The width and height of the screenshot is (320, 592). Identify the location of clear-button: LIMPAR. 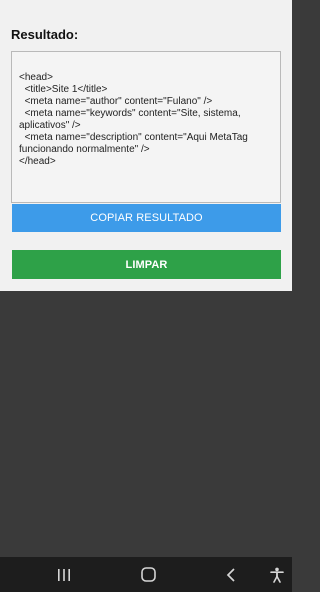
(146, 264).